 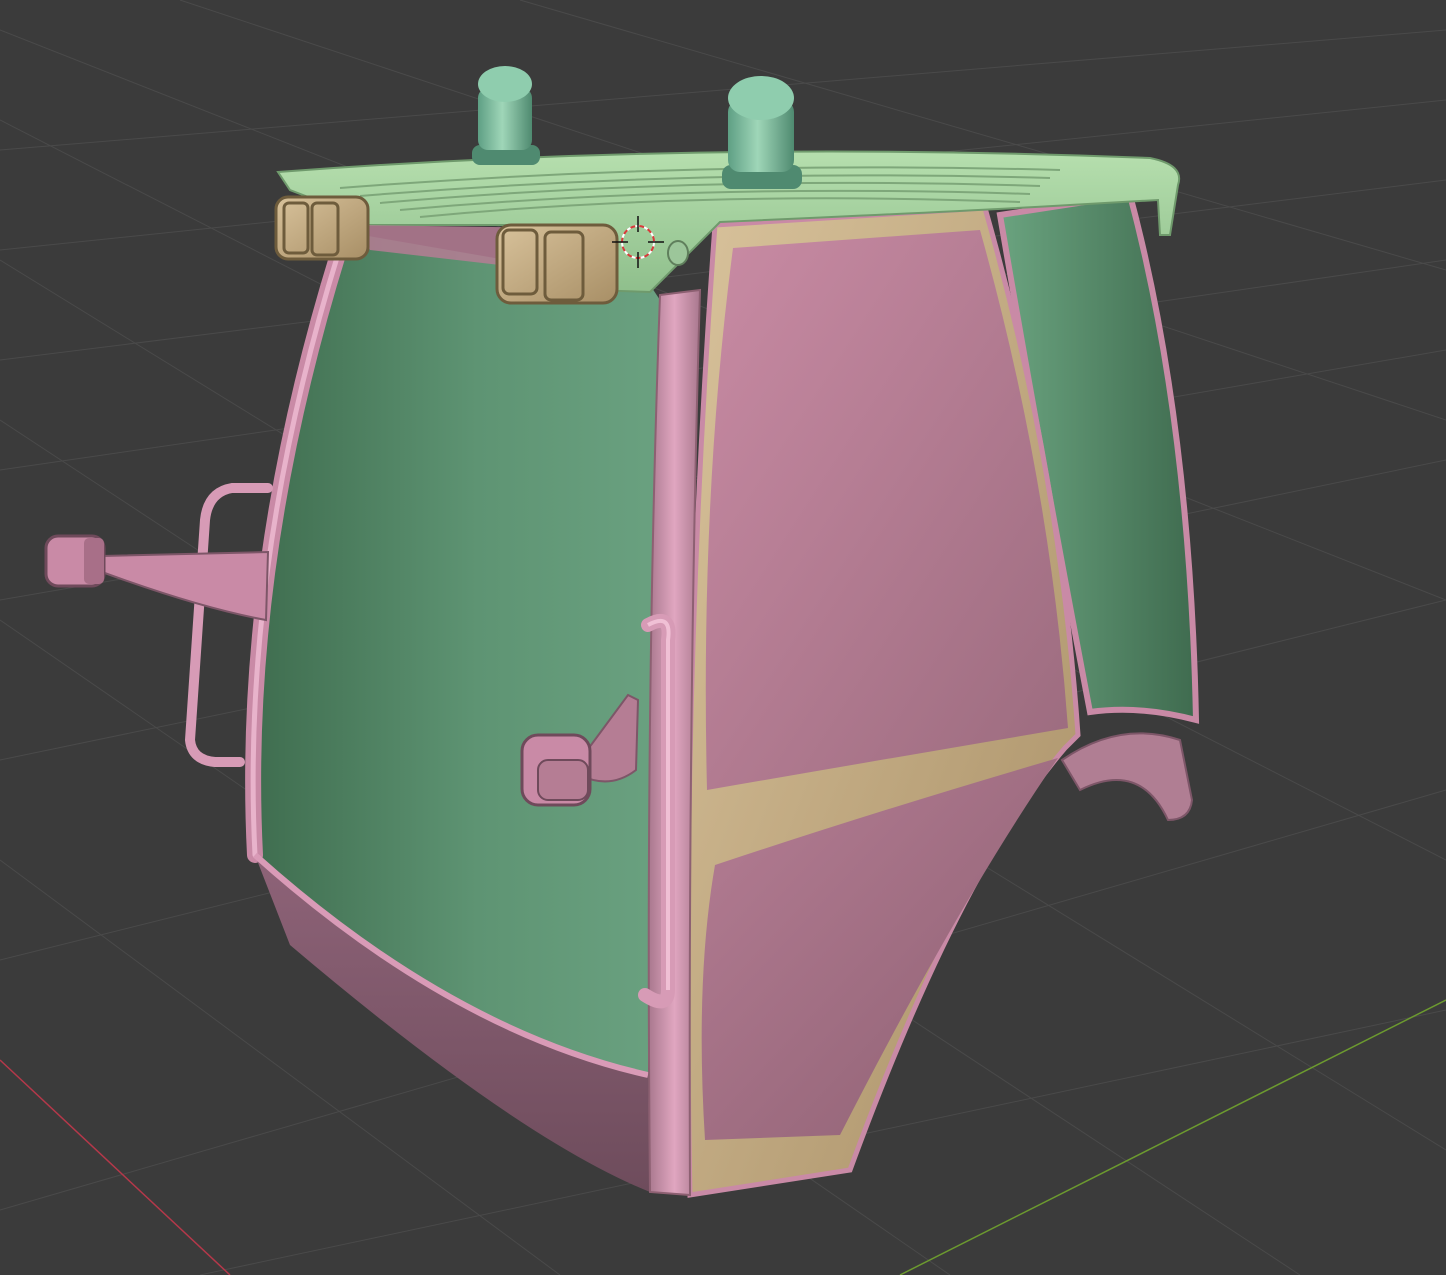 I want to click on left-mirror-arm, so click(x=185, y=586).